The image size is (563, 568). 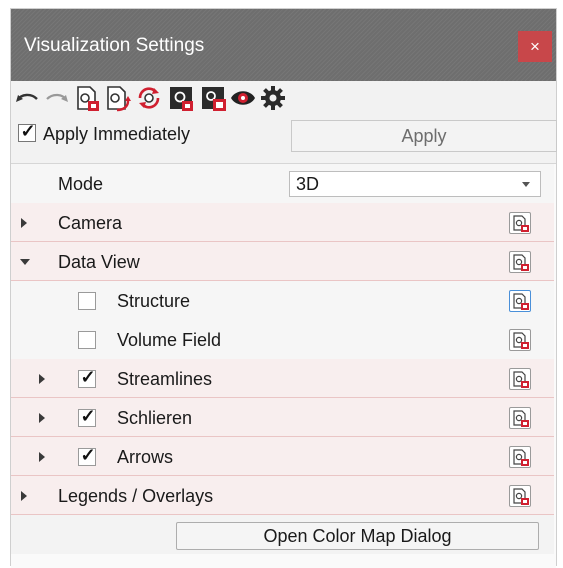 What do you see at coordinates (282, 456) in the screenshot?
I see `arrows-row: ✓ Arrows` at bounding box center [282, 456].